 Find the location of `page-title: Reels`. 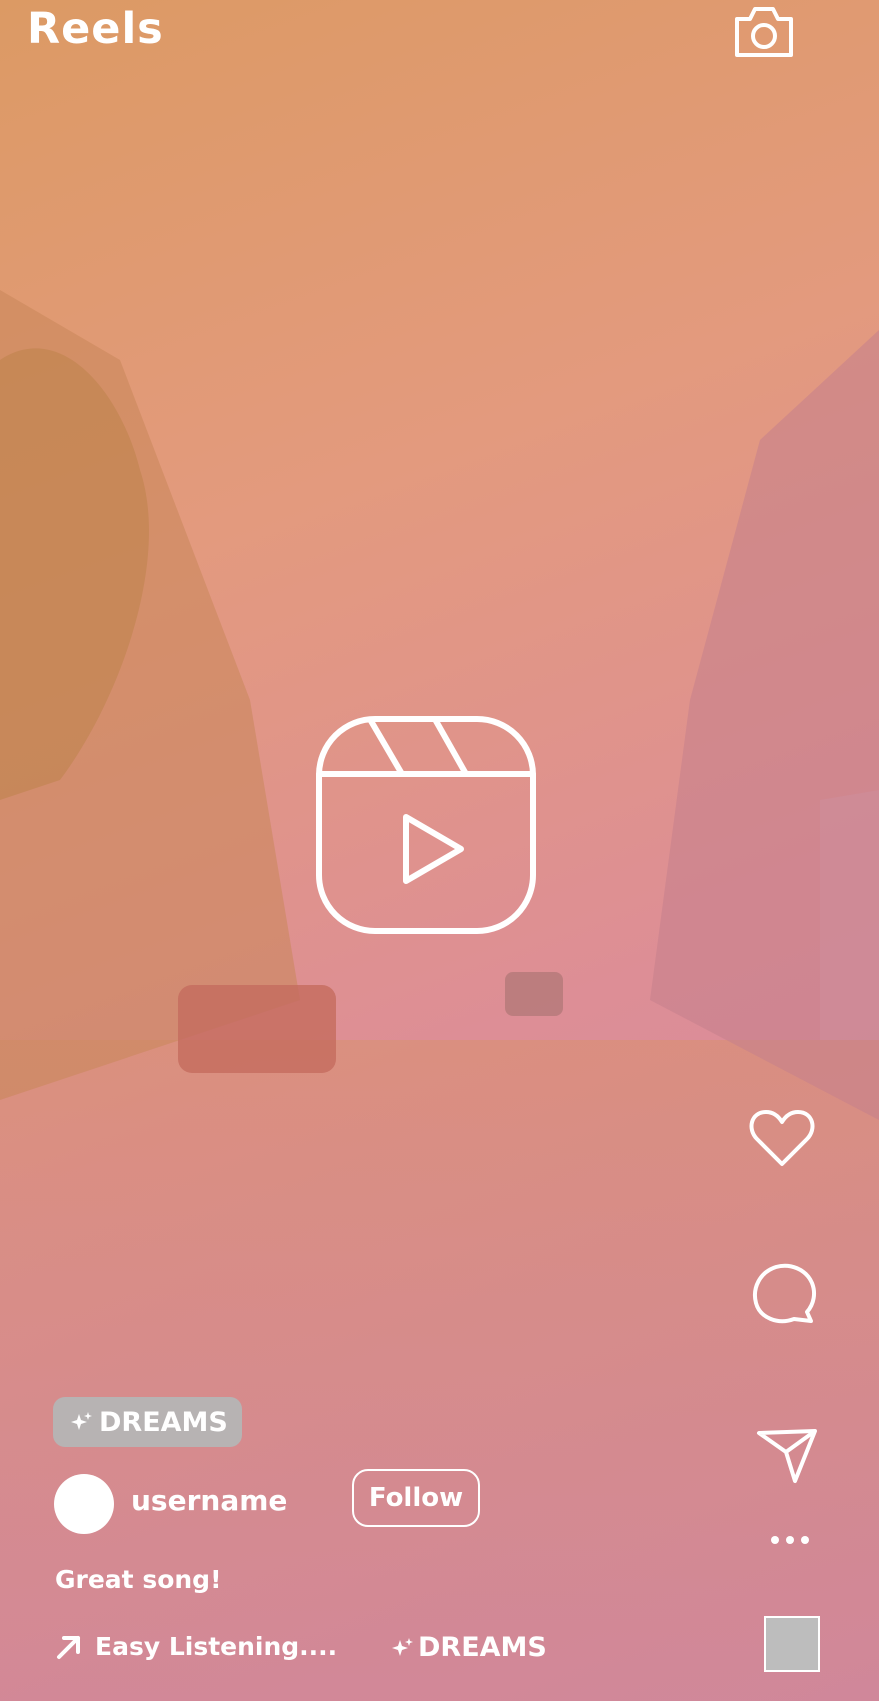

page-title: Reels is located at coordinates (95, 29).